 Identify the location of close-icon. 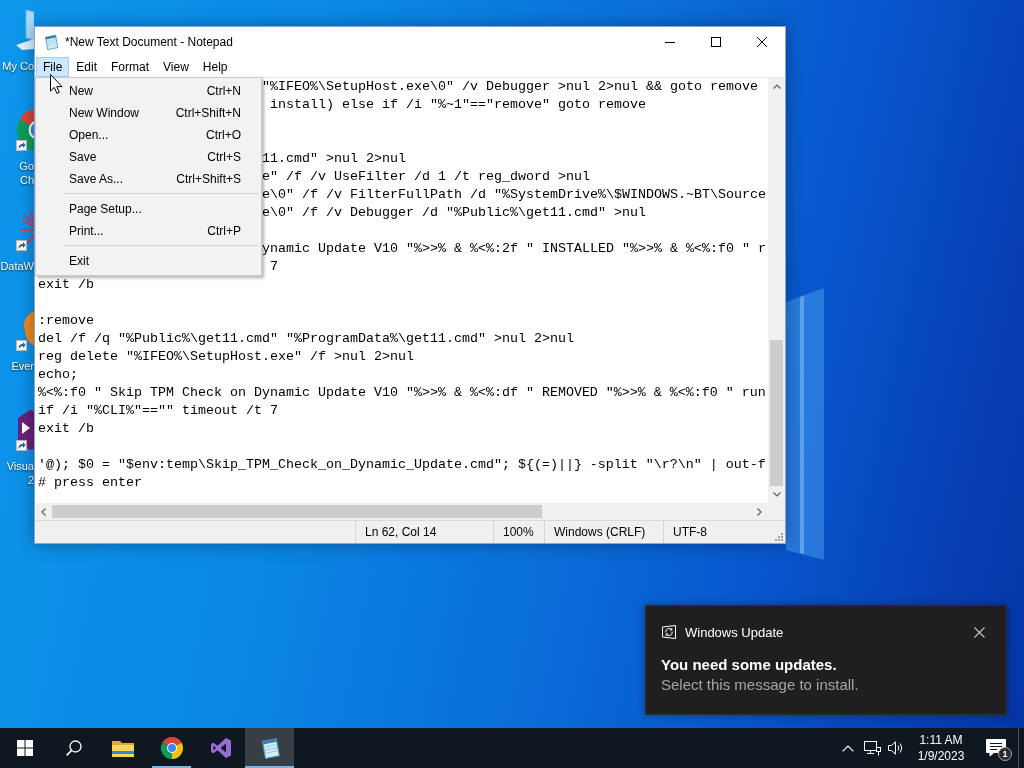
(762, 42).